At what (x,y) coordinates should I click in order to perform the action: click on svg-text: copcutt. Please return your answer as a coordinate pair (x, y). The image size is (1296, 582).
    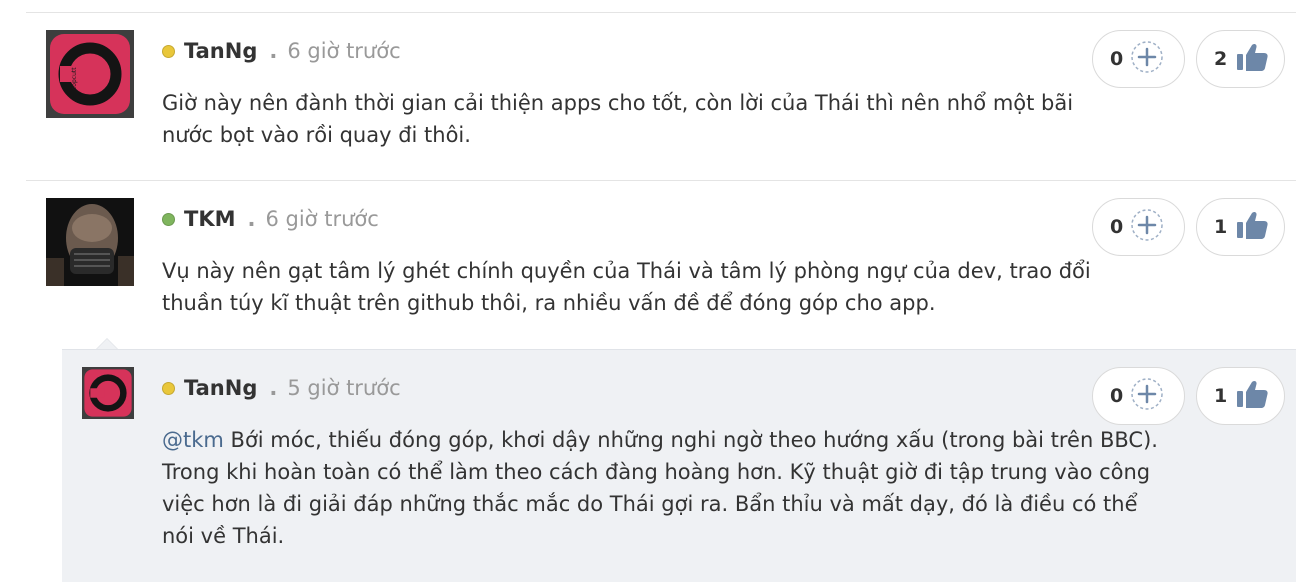
    Looking at the image, I should click on (74, 78).